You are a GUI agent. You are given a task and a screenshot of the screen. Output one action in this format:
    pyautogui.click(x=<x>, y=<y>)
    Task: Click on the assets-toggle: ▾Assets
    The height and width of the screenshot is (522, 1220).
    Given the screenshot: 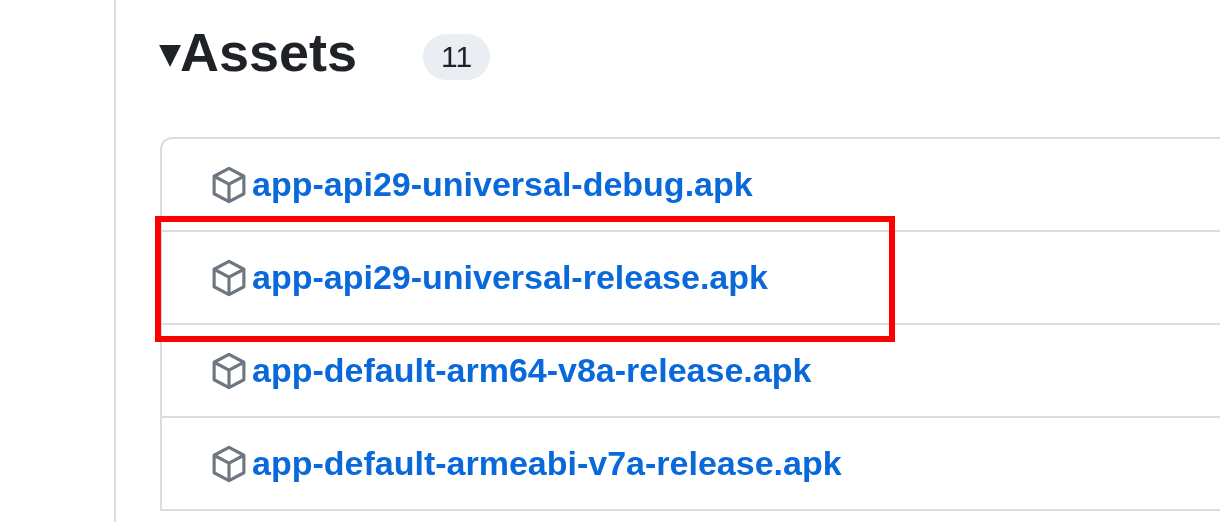 What is the action you would take?
    pyautogui.click(x=259, y=52)
    